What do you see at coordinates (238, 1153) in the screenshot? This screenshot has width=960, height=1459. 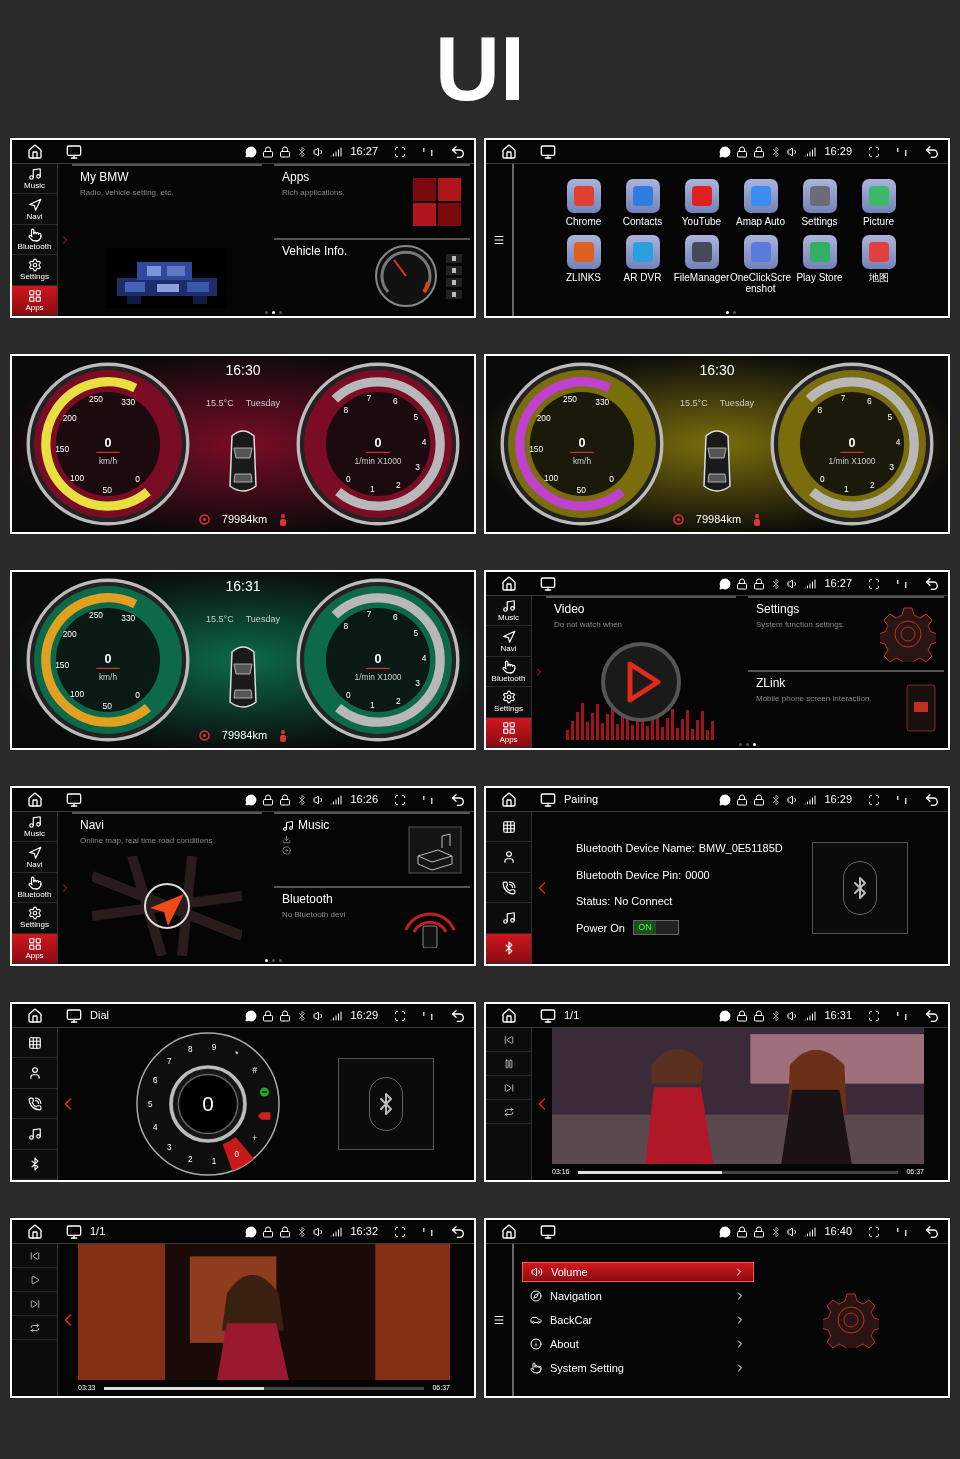 I see `dial-key: 0` at bounding box center [238, 1153].